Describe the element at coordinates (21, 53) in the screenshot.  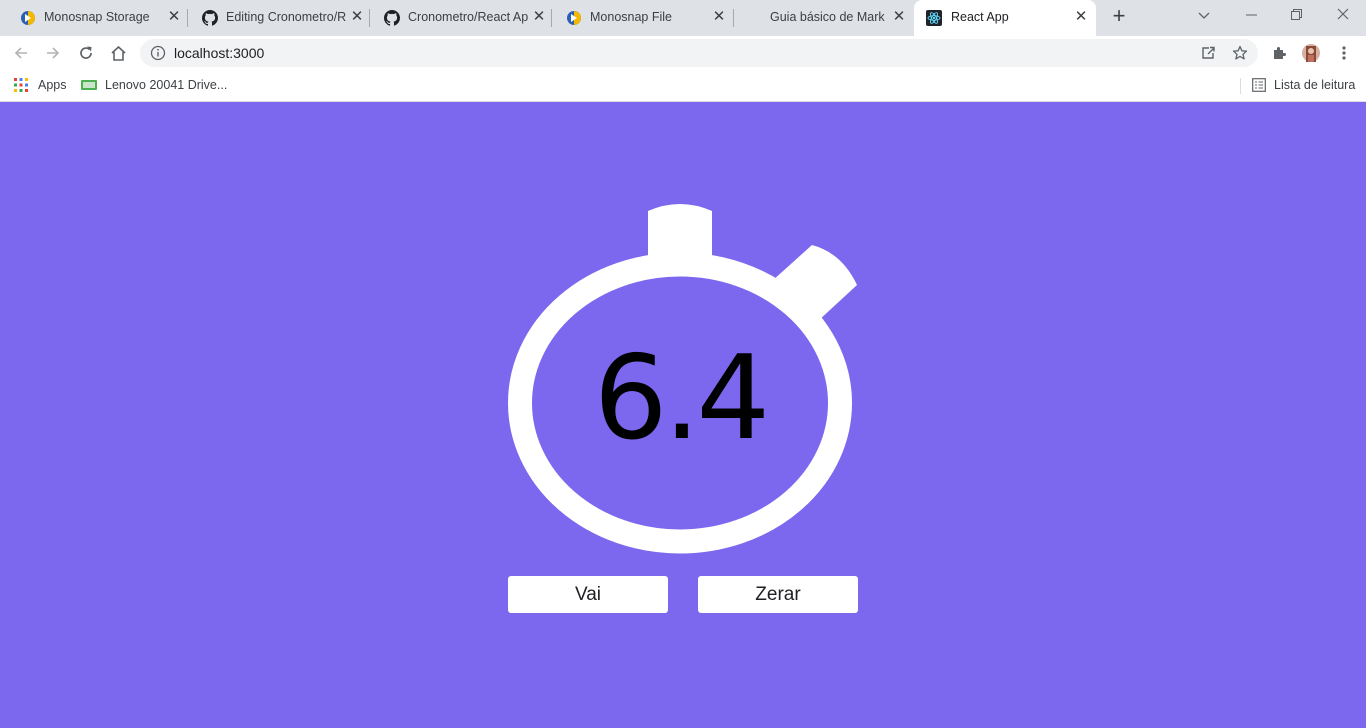
I see `back-icon` at that location.